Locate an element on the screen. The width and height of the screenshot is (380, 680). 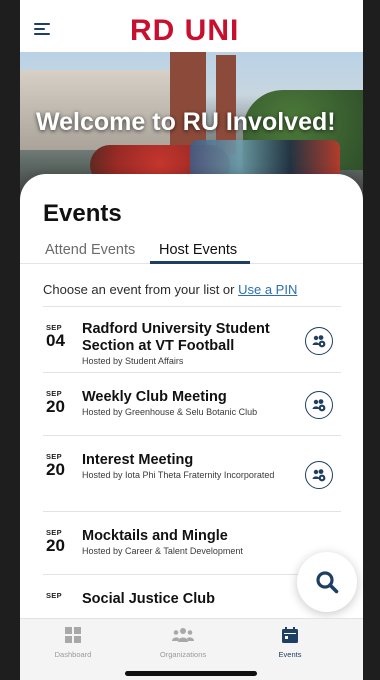
dashboard-icon is located at coordinates (73, 635).